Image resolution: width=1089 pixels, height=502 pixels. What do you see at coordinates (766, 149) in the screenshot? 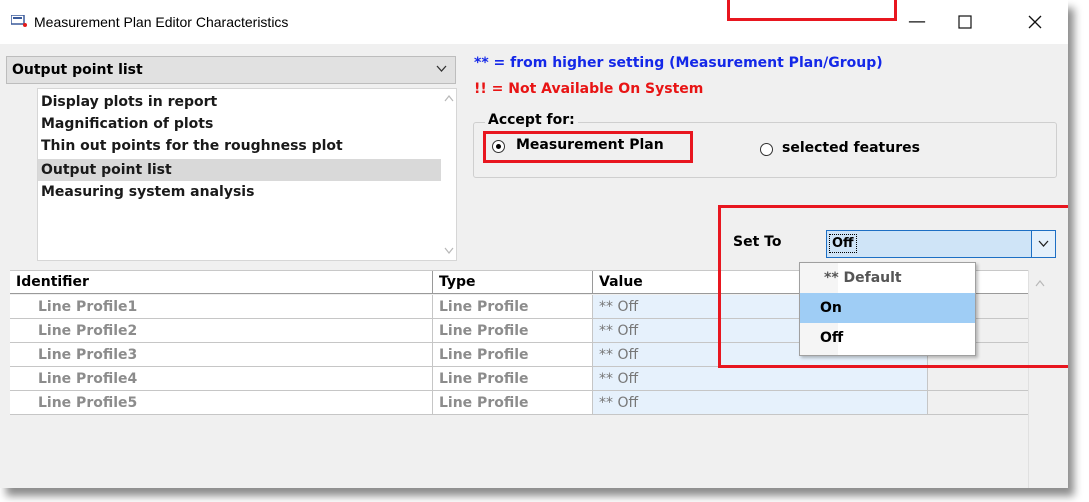
I see `radio-selected-features` at bounding box center [766, 149].